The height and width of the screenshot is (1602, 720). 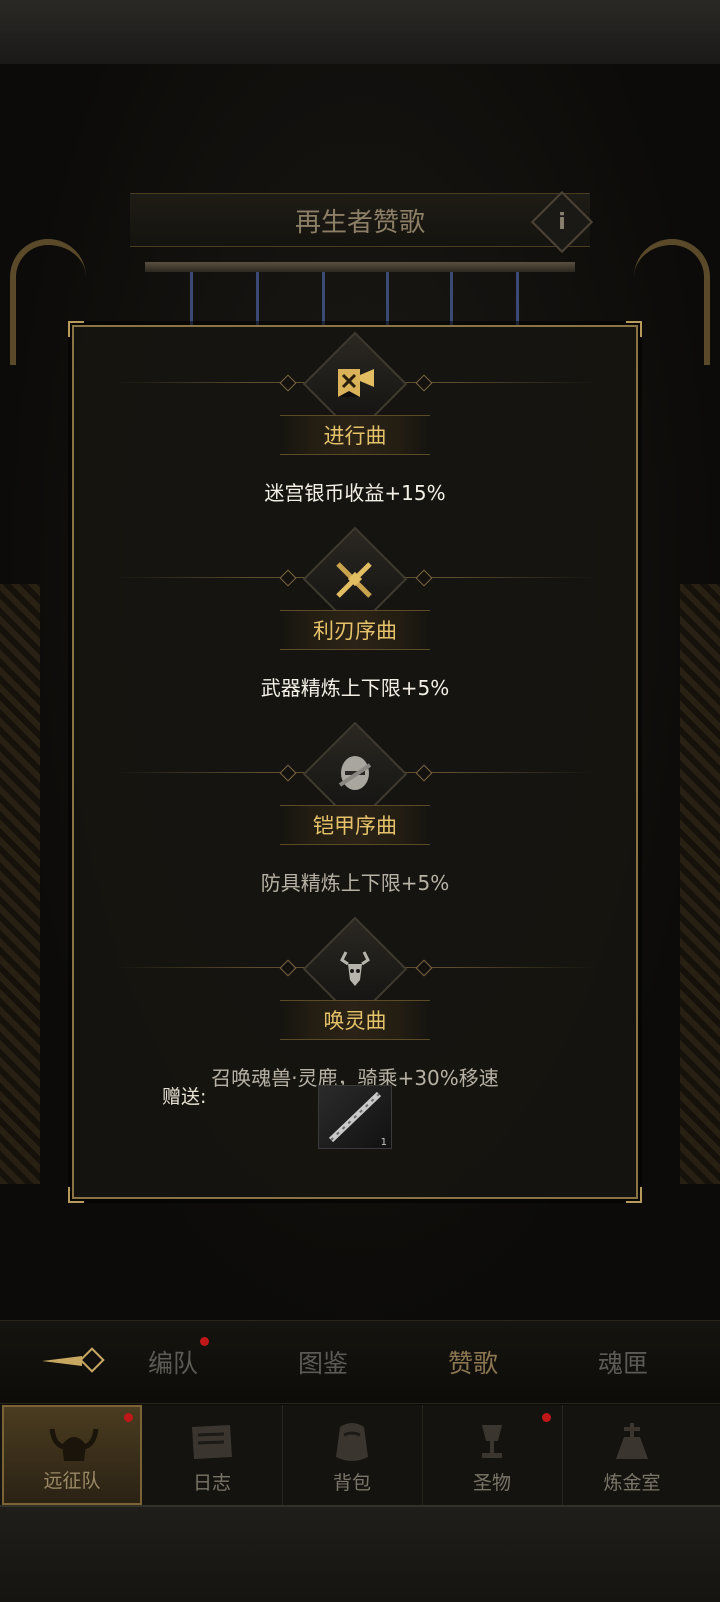 What do you see at coordinates (355, 1117) in the screenshot?
I see `gift-item-slot: 1` at bounding box center [355, 1117].